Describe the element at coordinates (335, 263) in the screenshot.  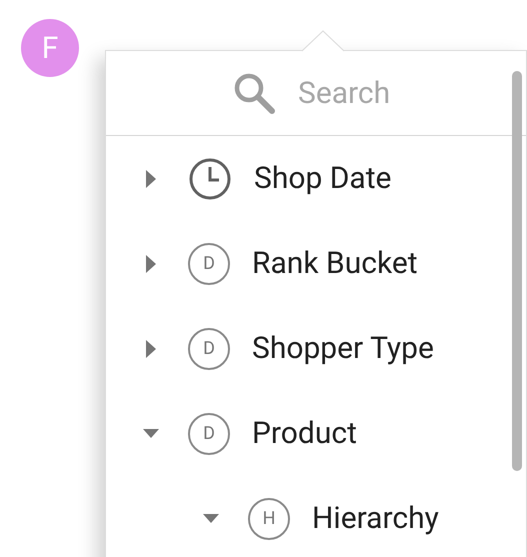
I see `tree-item-label: Rank Bucket` at that location.